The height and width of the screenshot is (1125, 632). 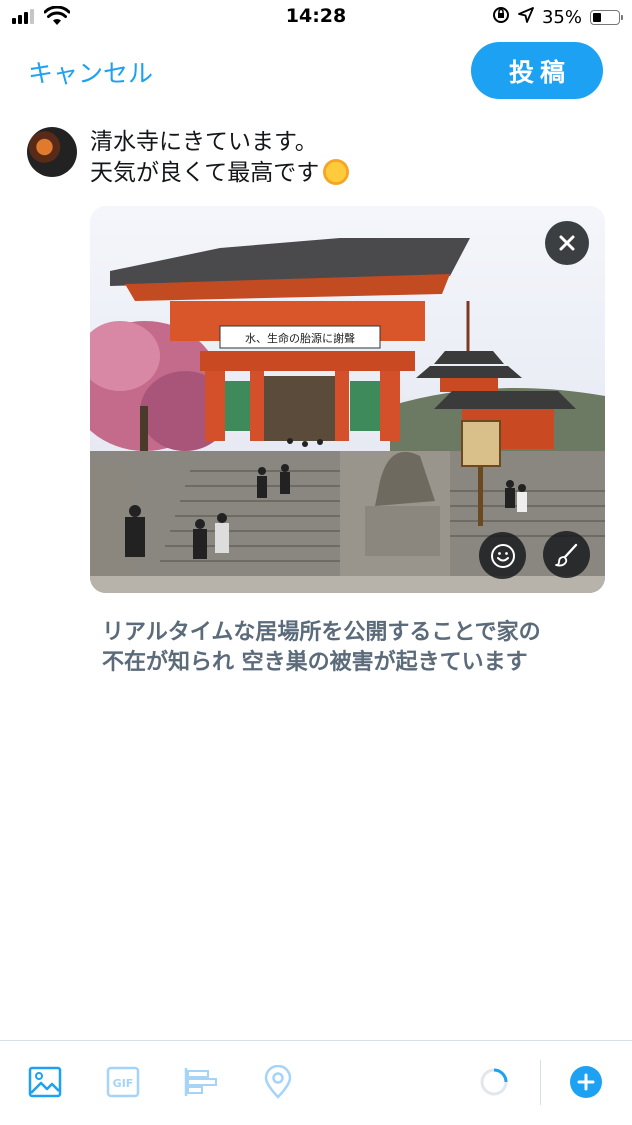 What do you see at coordinates (300, 338) in the screenshot?
I see `banner-text: 水、生命の胎源に謝聲` at bounding box center [300, 338].